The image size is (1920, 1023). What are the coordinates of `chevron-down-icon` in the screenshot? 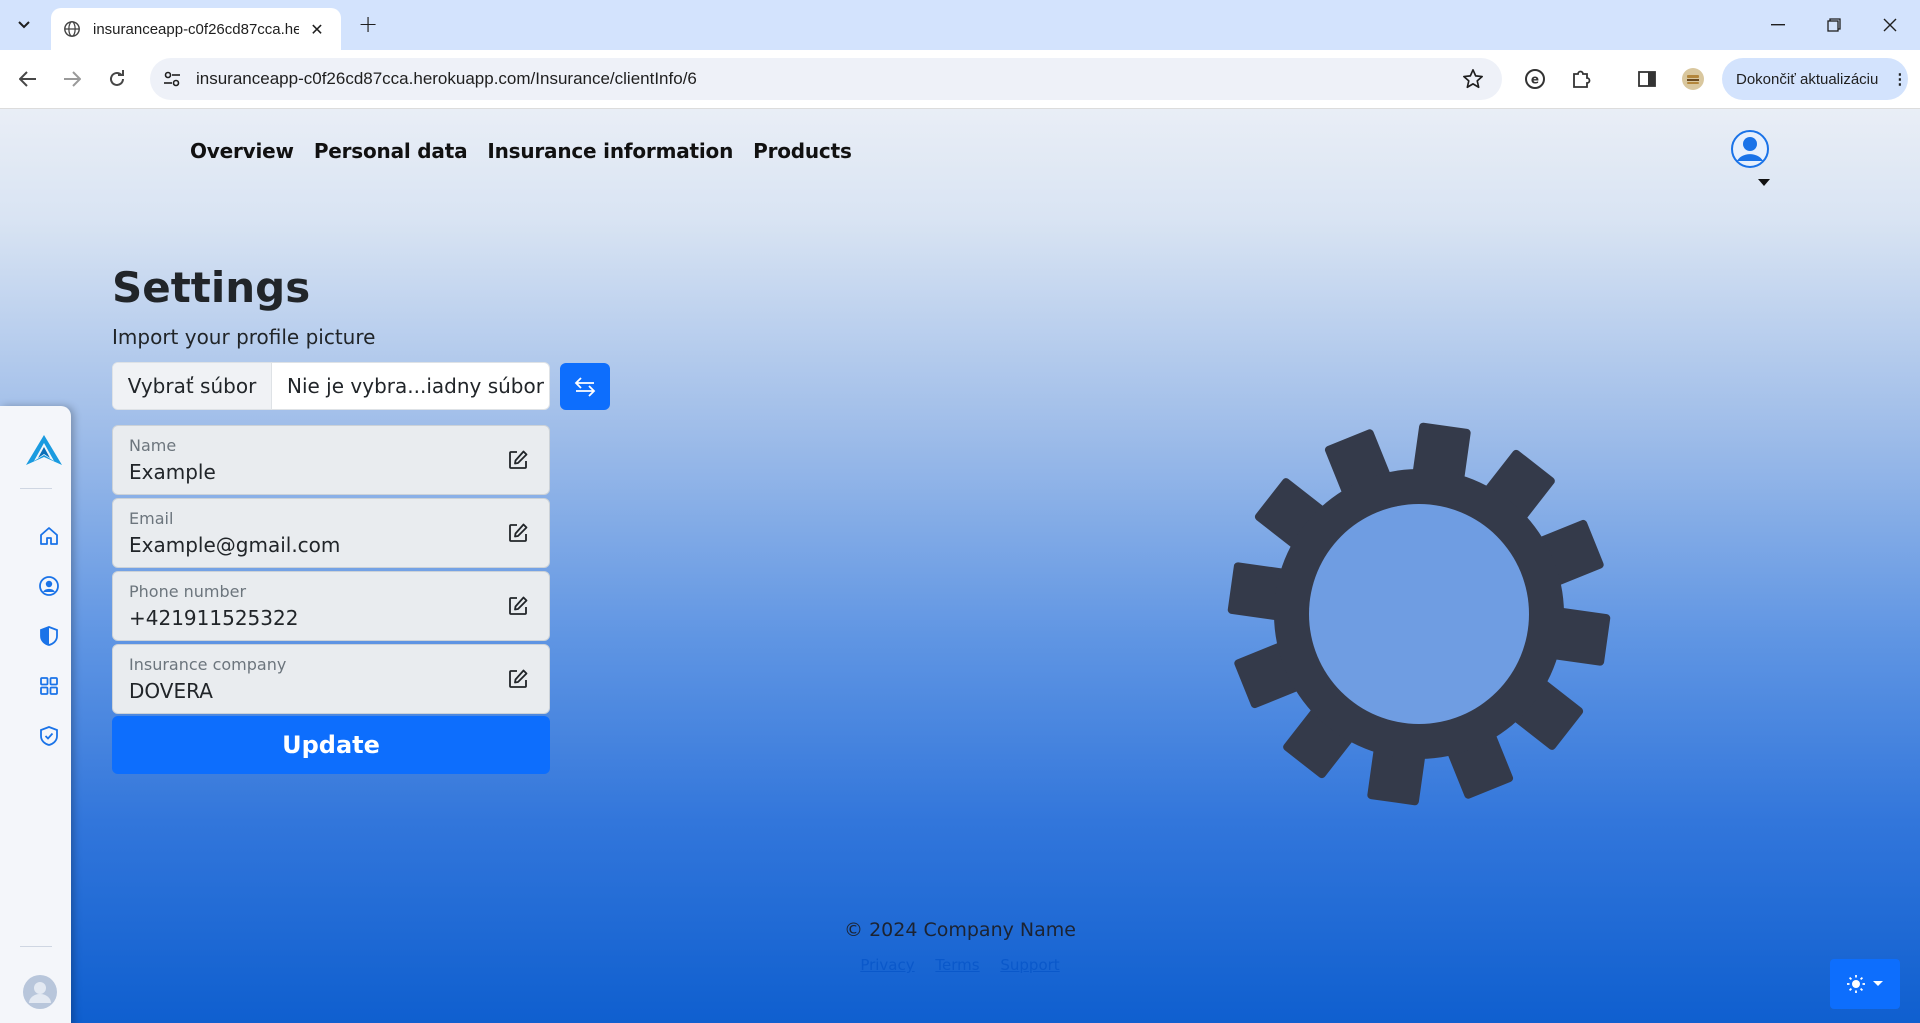 It's located at (1878, 983).